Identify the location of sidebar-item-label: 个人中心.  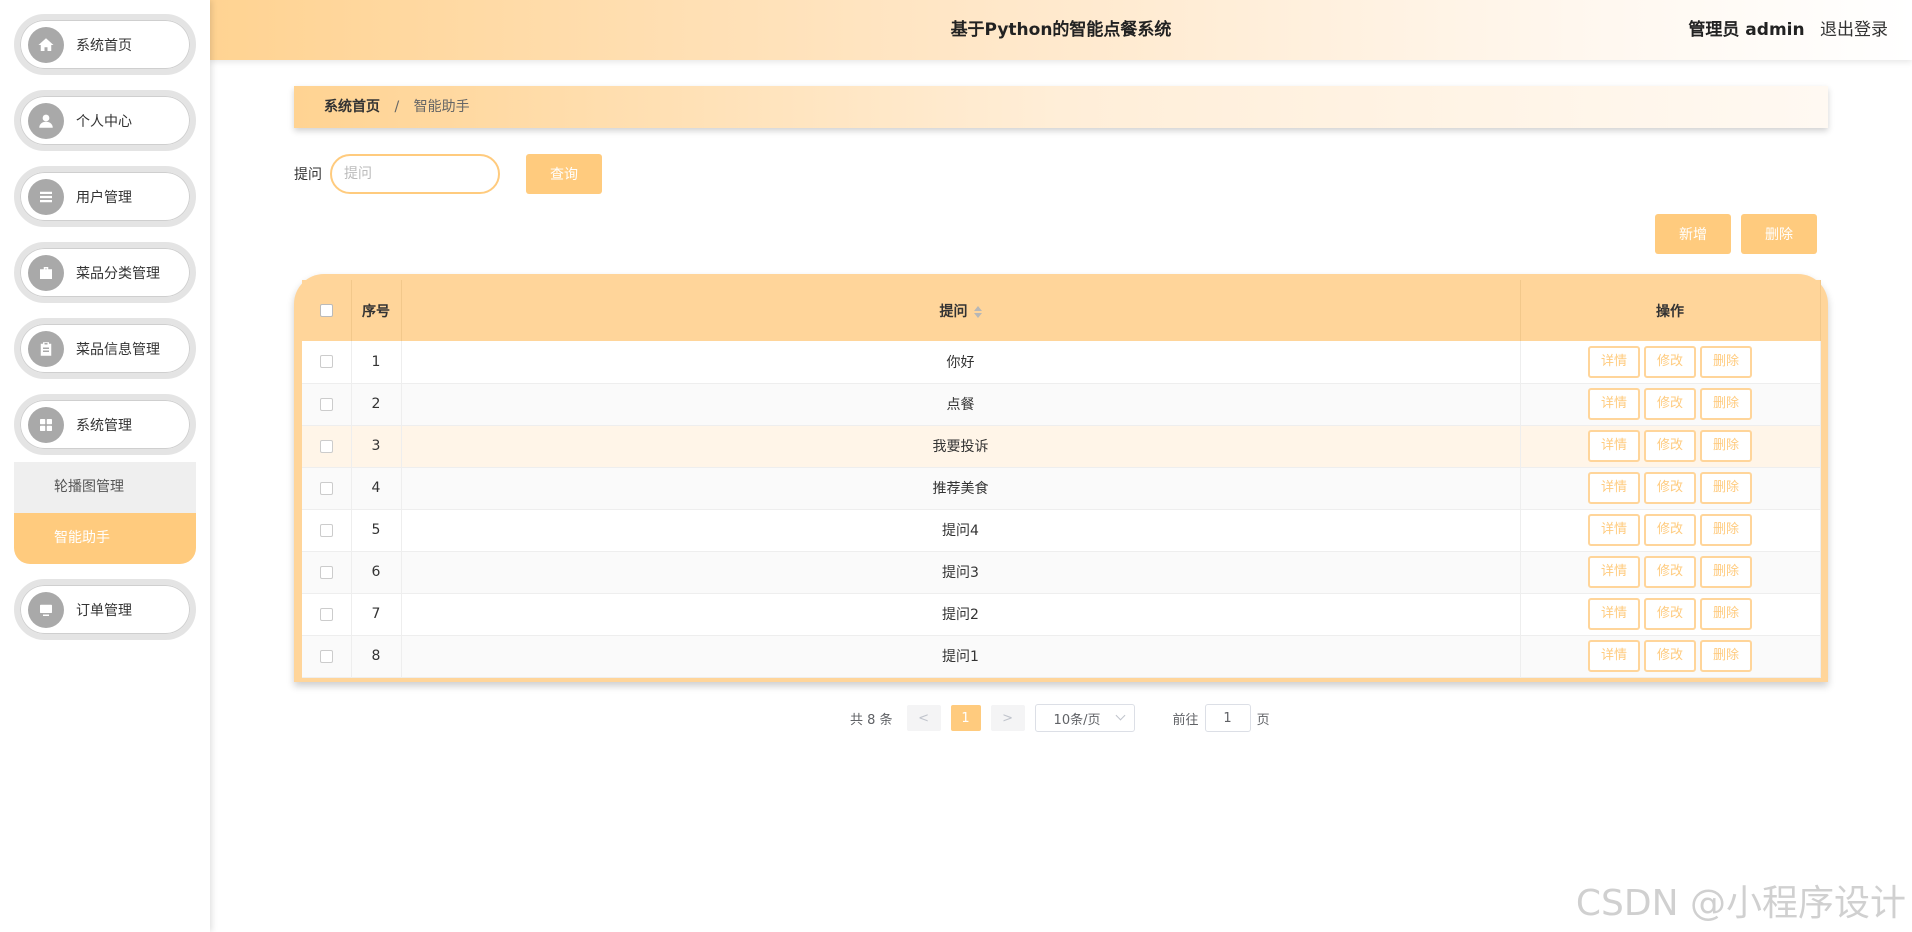
(104, 121).